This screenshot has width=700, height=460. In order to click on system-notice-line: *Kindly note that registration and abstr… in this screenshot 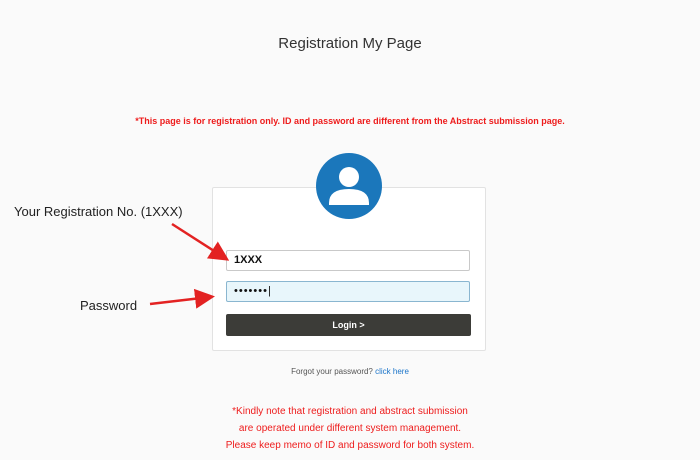, I will do `click(350, 411)`.